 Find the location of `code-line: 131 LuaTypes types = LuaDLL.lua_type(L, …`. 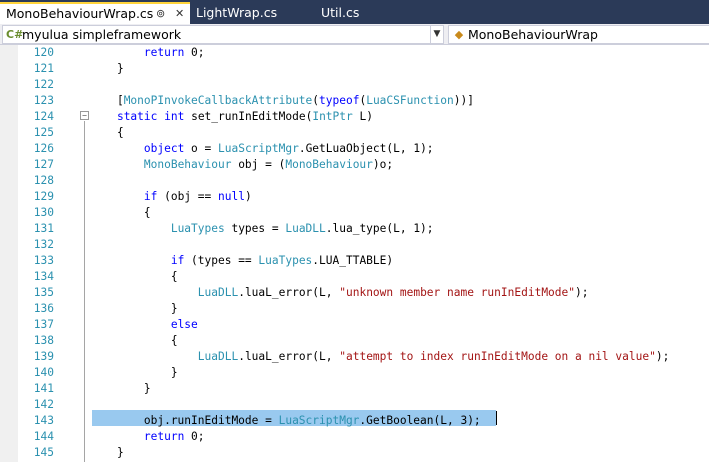

code-line: 131 LuaTypes types = LuaDLL.lua_type(L, … is located at coordinates (363, 229).